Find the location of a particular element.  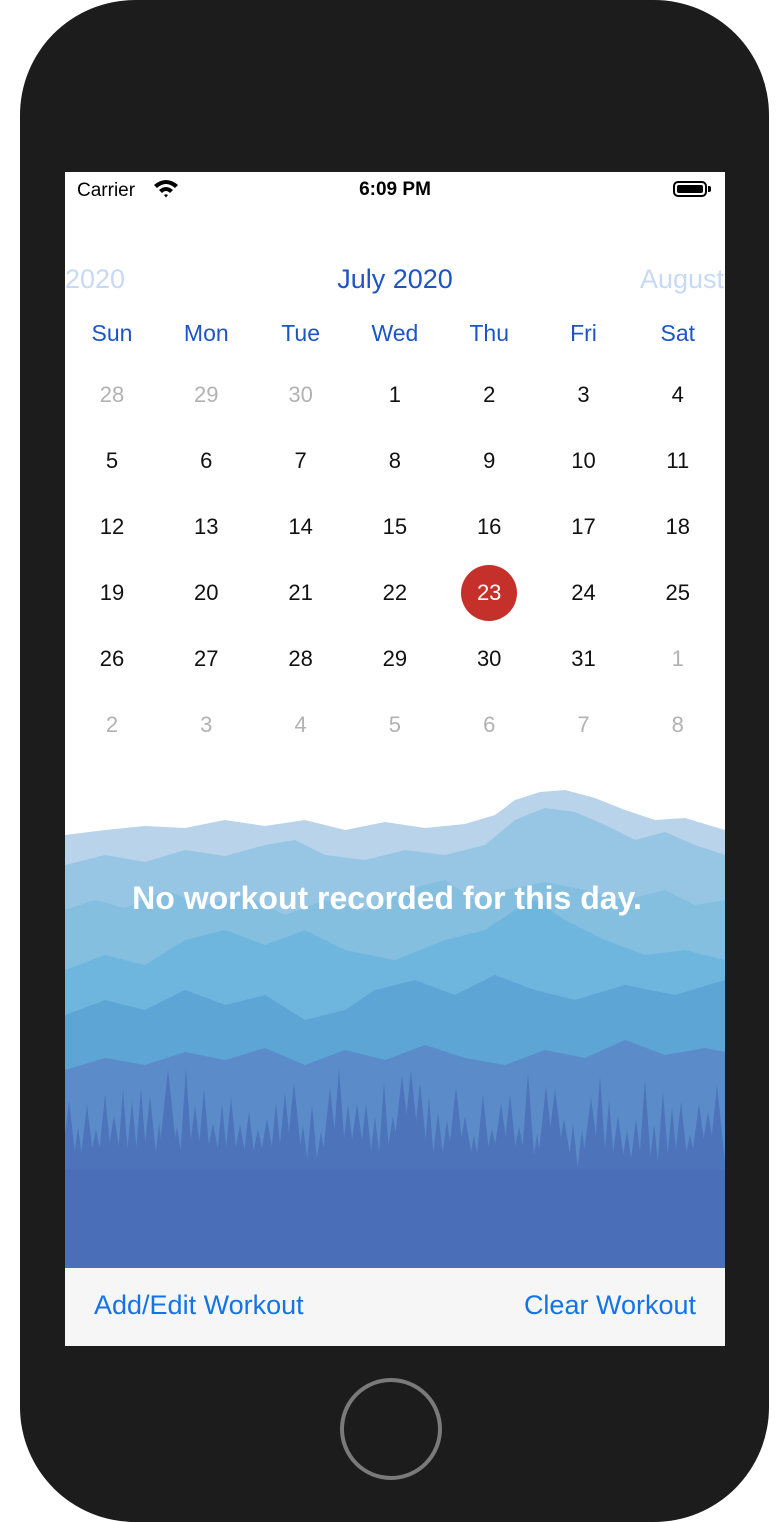

calendar-day: 12 is located at coordinates (112, 527).